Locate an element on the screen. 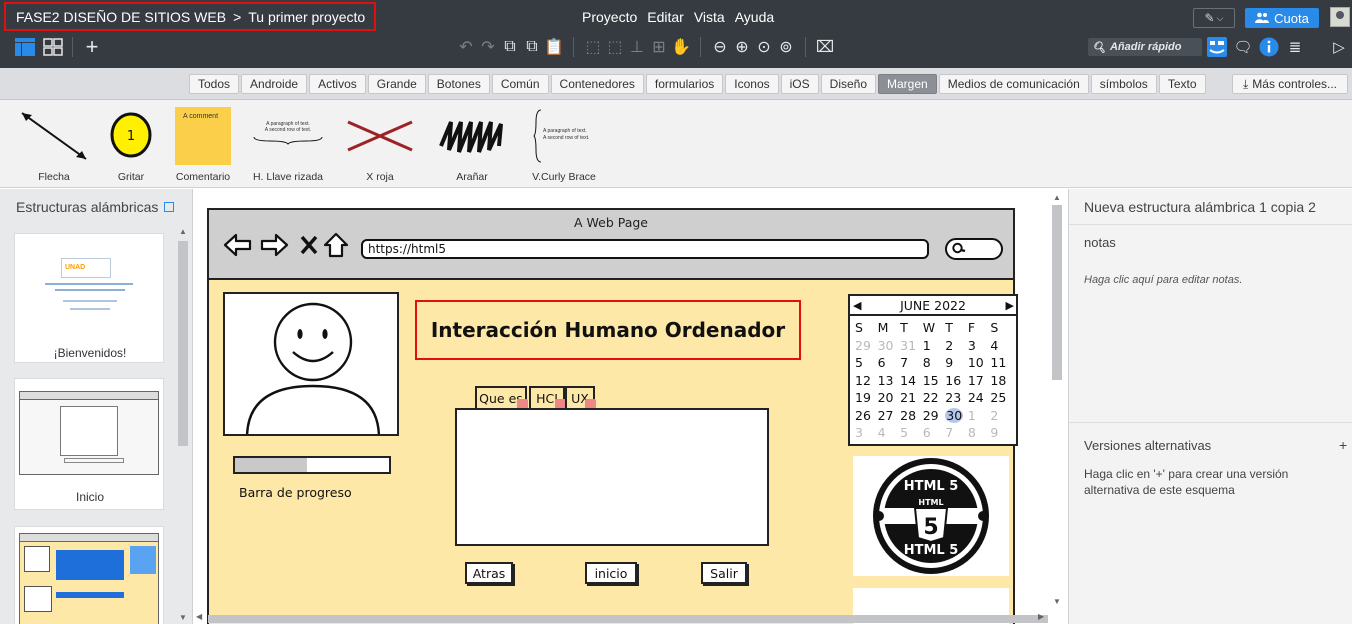  notes-edit-area: Haga clic aquí para editar notas. is located at coordinates (1163, 280).